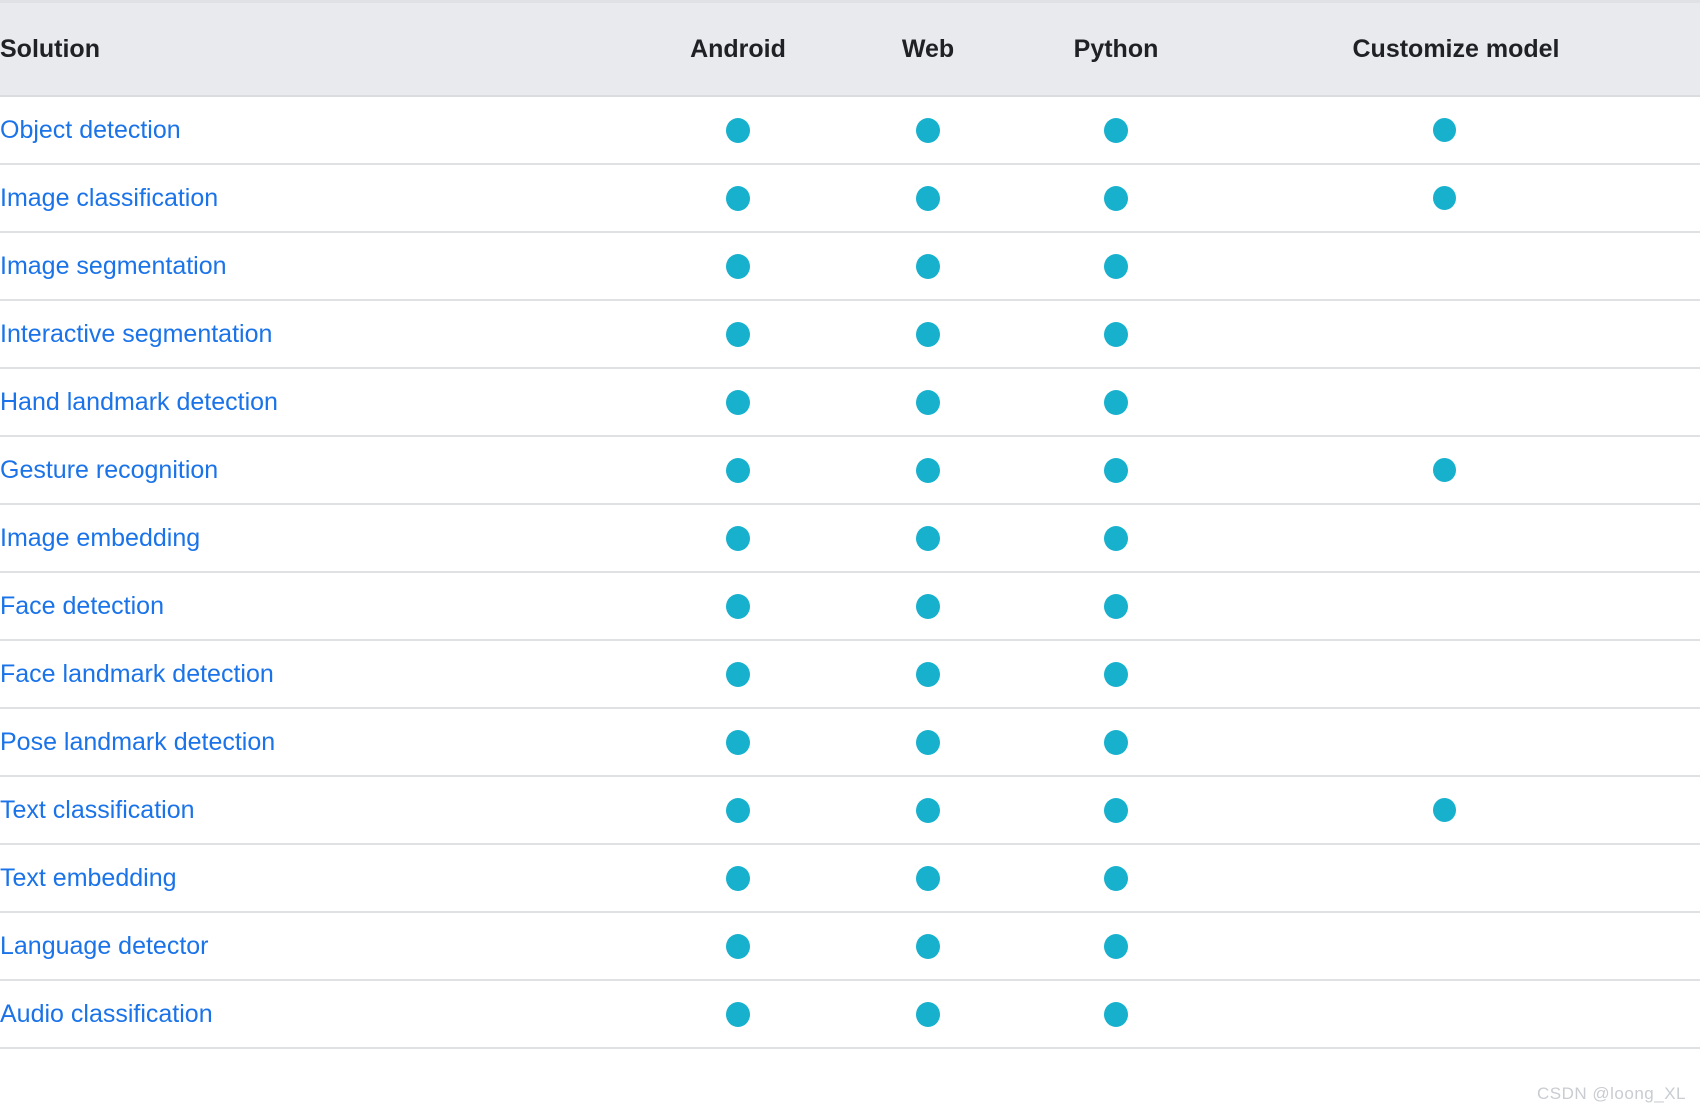  I want to click on solution-cell: Audio classification, so click(320, 1014).